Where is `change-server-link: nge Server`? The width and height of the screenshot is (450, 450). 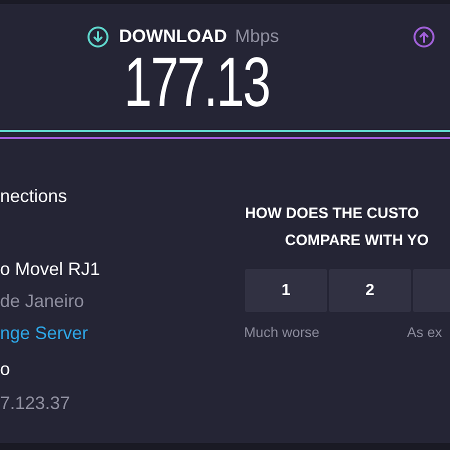 change-server-link: nge Server is located at coordinates (44, 333).